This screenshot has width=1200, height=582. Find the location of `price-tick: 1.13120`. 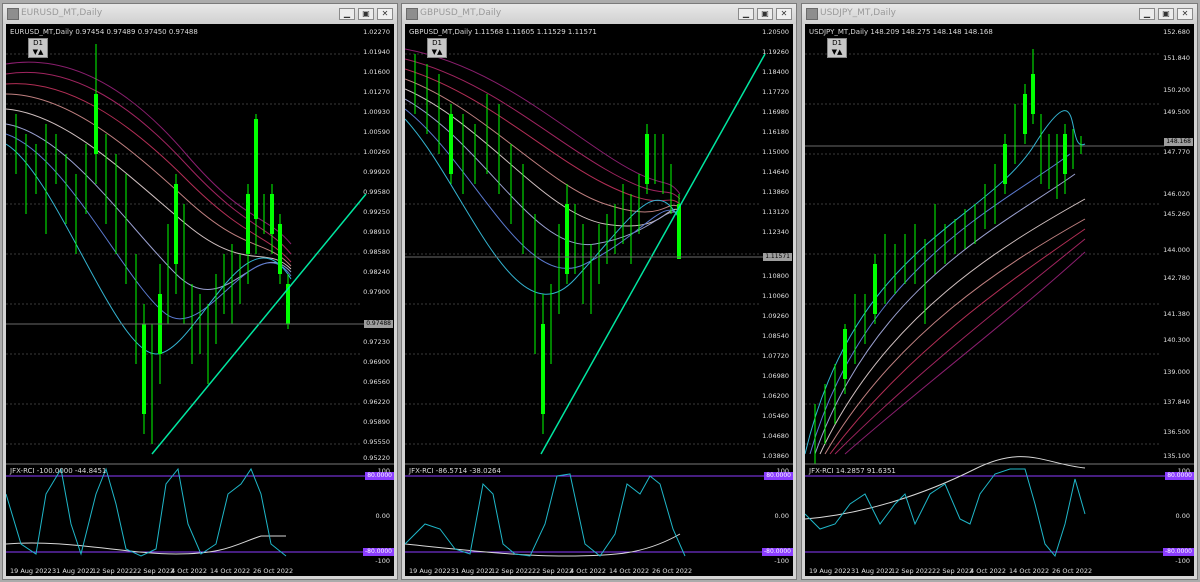

price-tick: 1.13120 is located at coordinates (775, 212).